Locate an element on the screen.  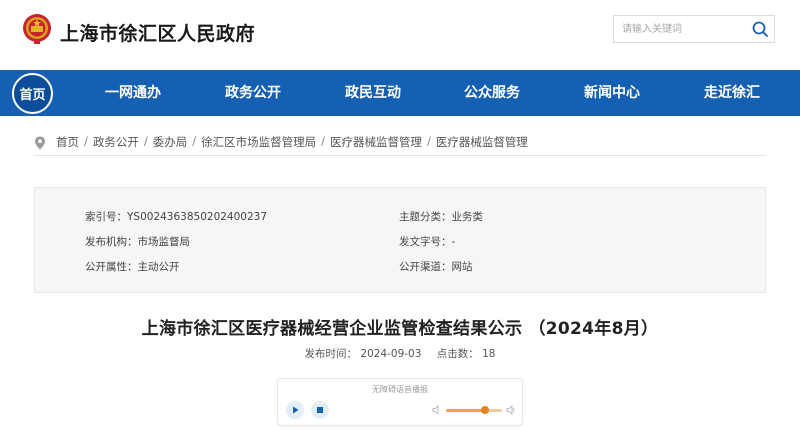
audio-player: 无障碍语音播报 is located at coordinates (400, 402).